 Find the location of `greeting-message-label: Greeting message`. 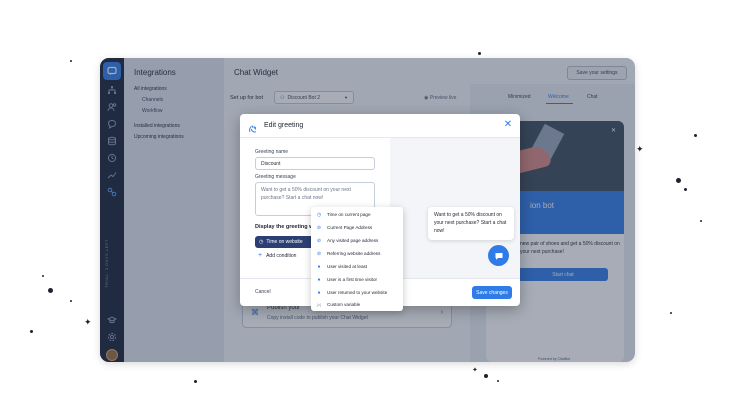

greeting-message-label: Greeting message is located at coordinates (275, 177).